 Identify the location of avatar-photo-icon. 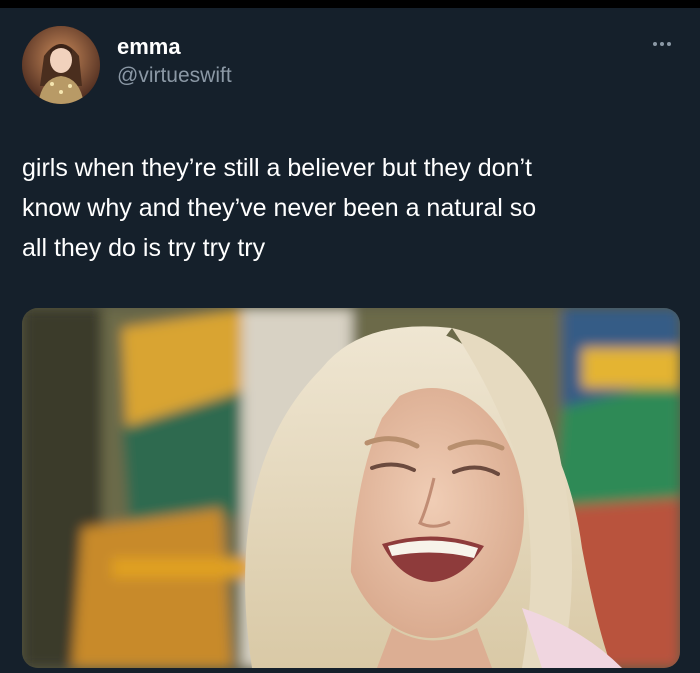
(61, 65).